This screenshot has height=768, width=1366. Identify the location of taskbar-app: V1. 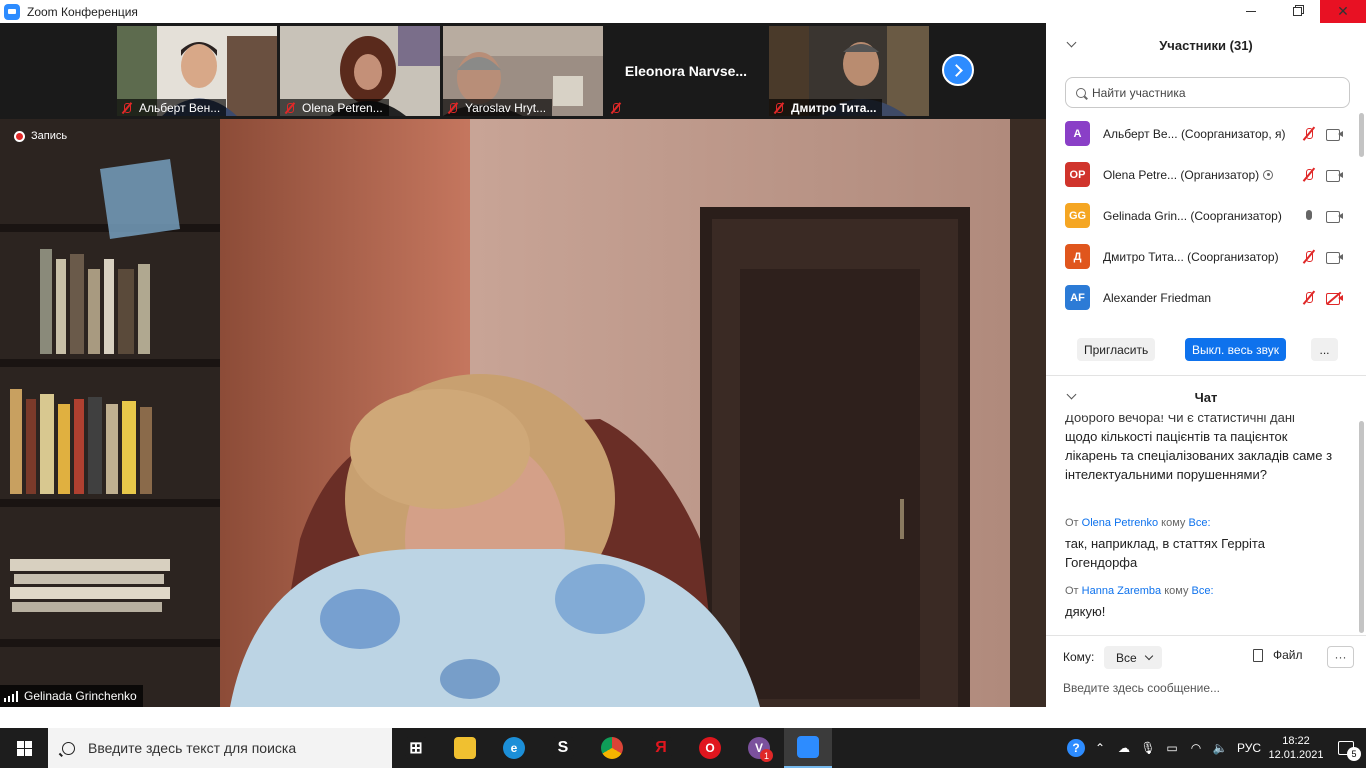
(759, 748).